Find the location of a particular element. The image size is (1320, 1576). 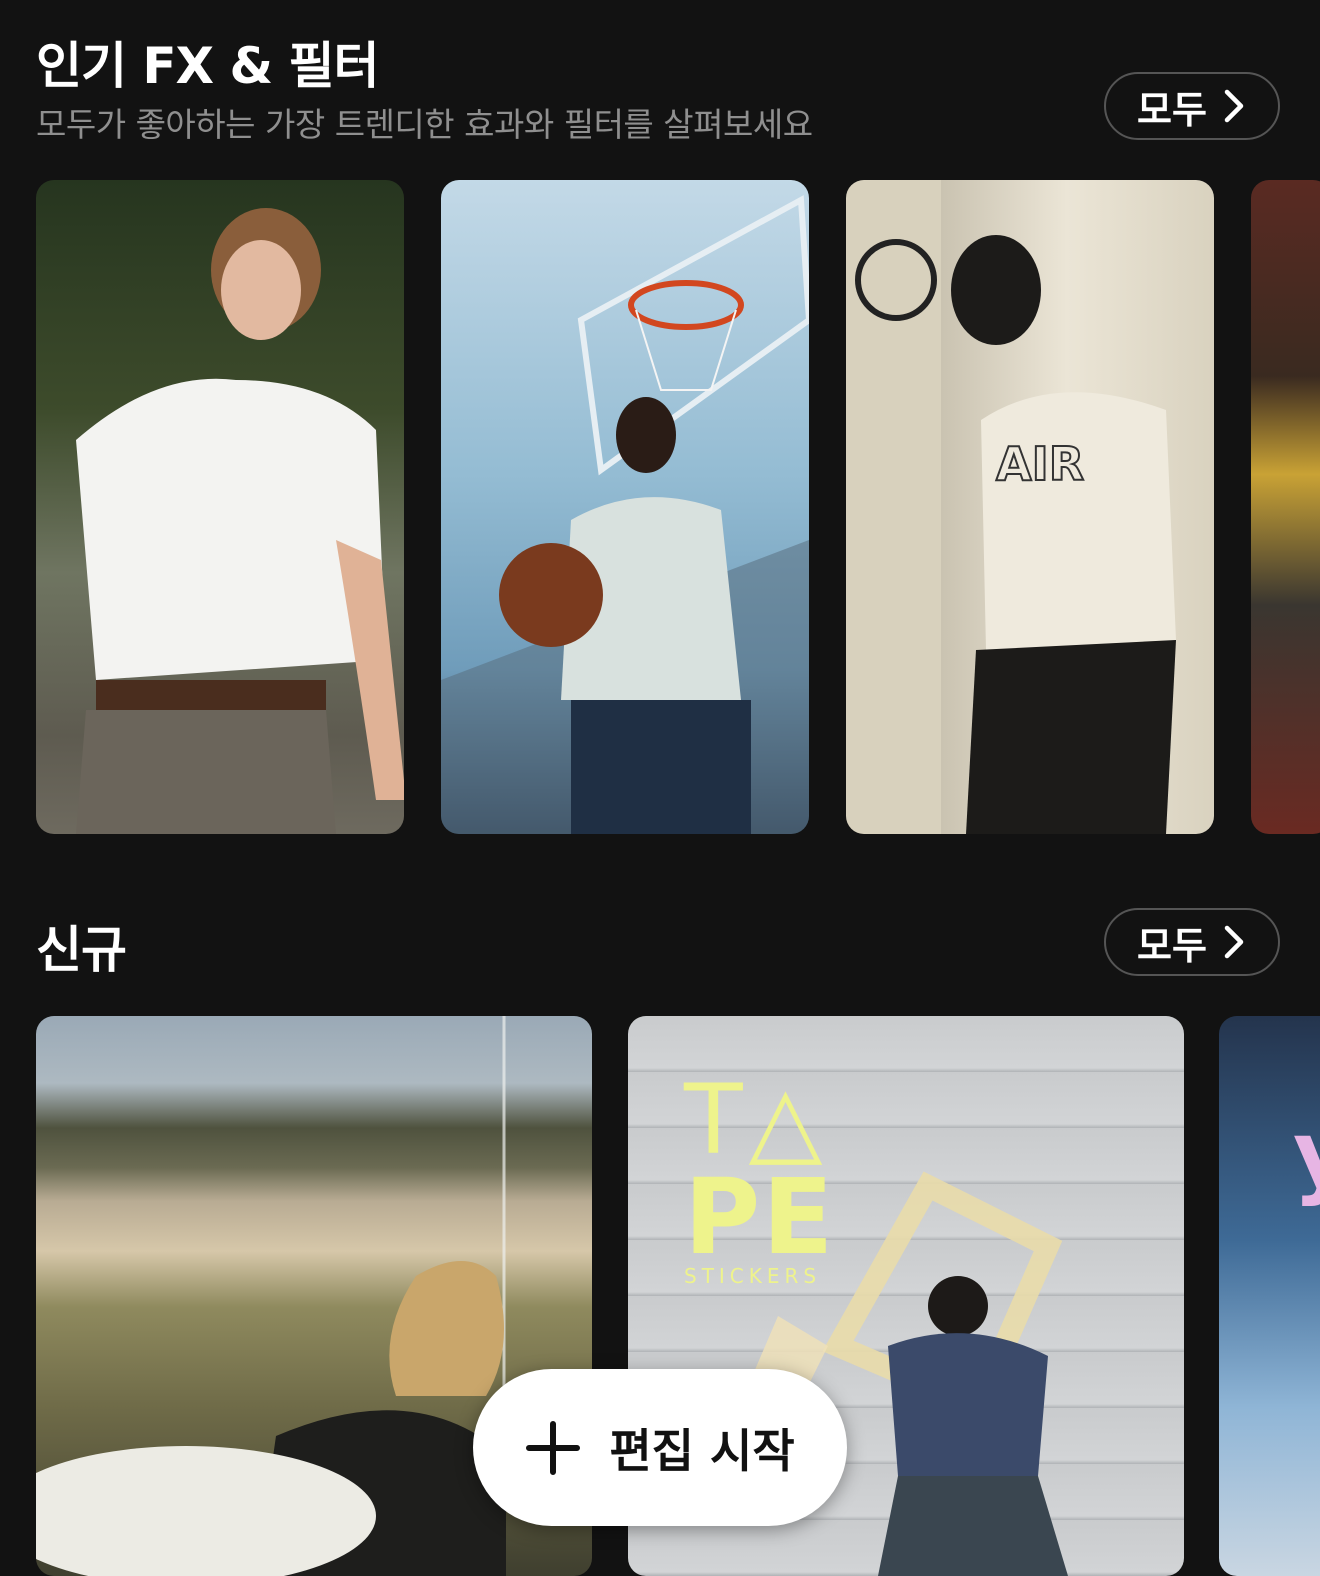

svg-text: AIR is located at coordinates (1040, 464).